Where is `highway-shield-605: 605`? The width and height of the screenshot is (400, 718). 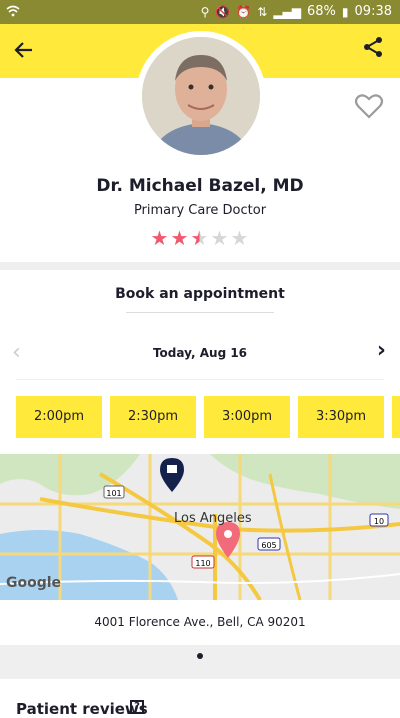 highway-shield-605: 605 is located at coordinates (269, 544).